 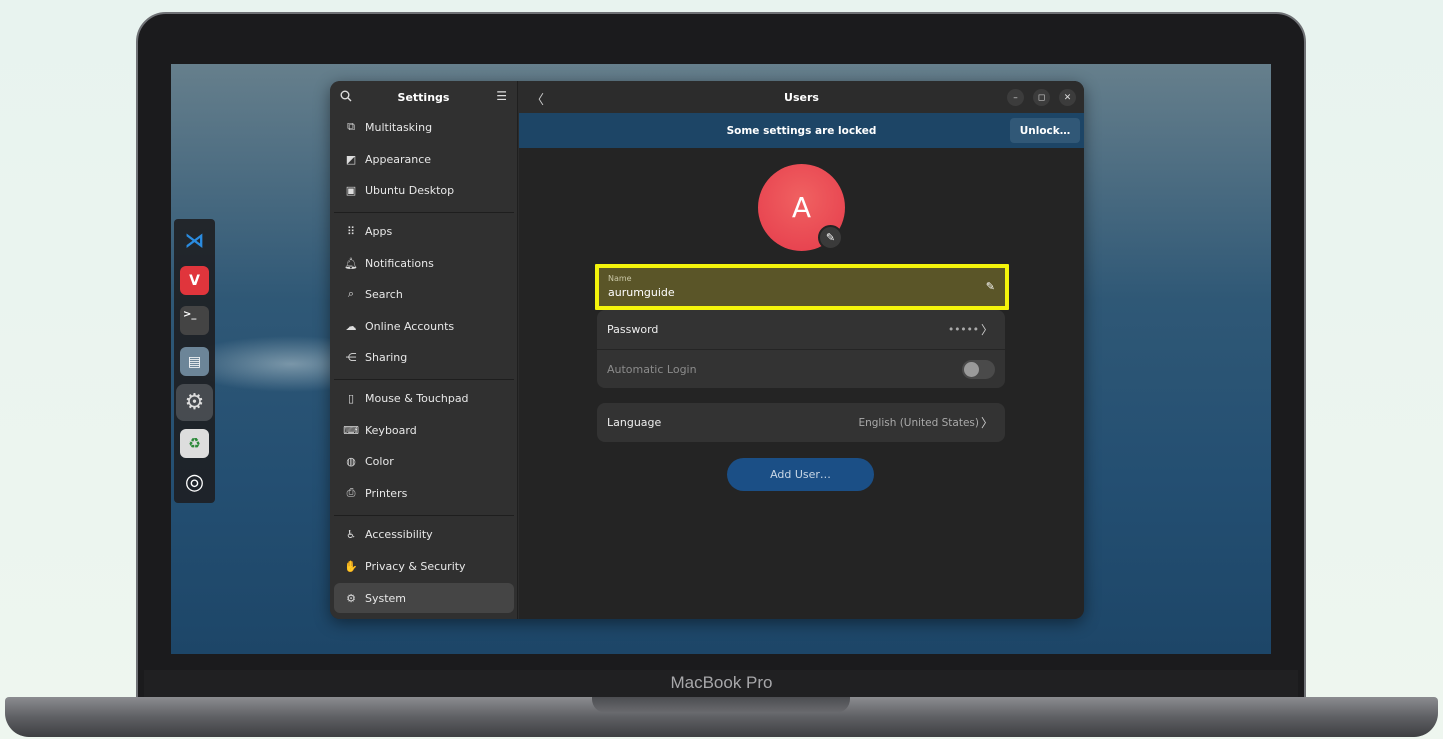 What do you see at coordinates (391, 430) in the screenshot?
I see `sidebar-item-label: Keyboard` at bounding box center [391, 430].